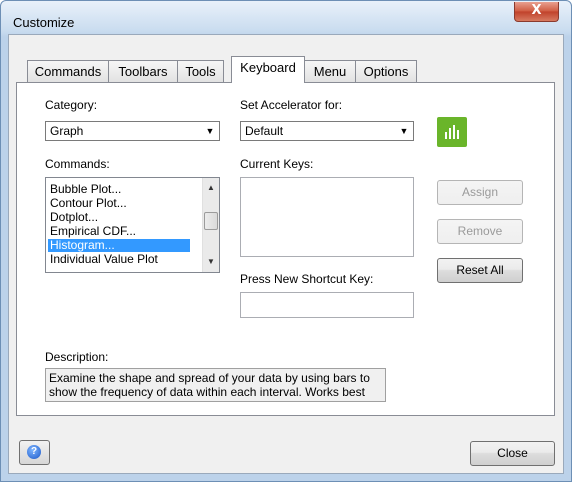 The height and width of the screenshot is (482, 572). Describe the element at coordinates (452, 132) in the screenshot. I see `bar-chart-icon` at that location.